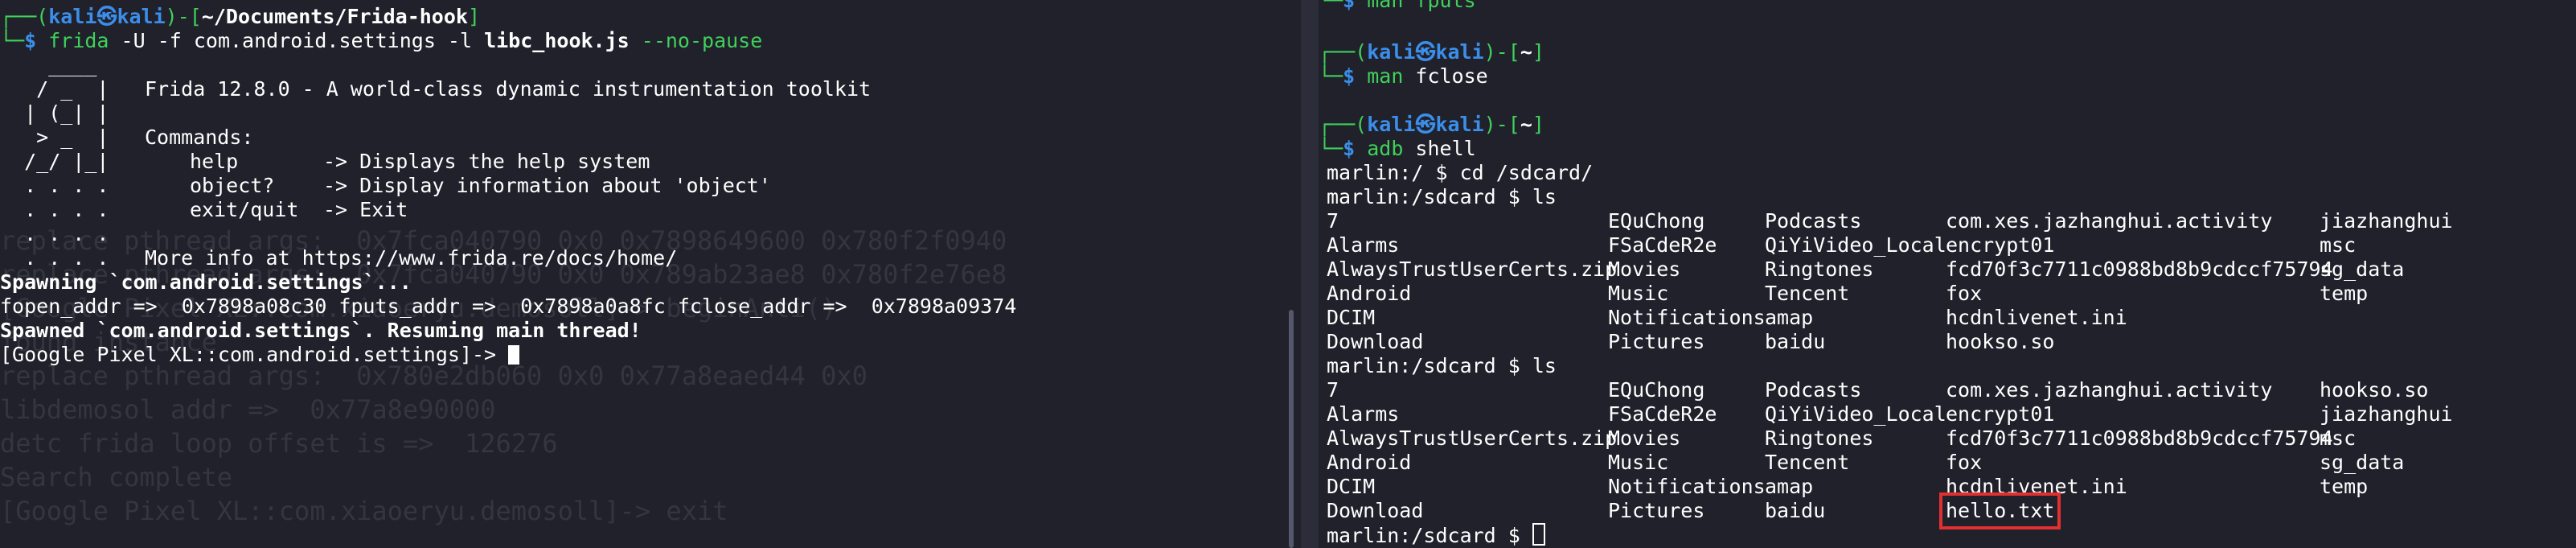 The height and width of the screenshot is (548, 2576). I want to click on command-name: object?, so click(232, 185).